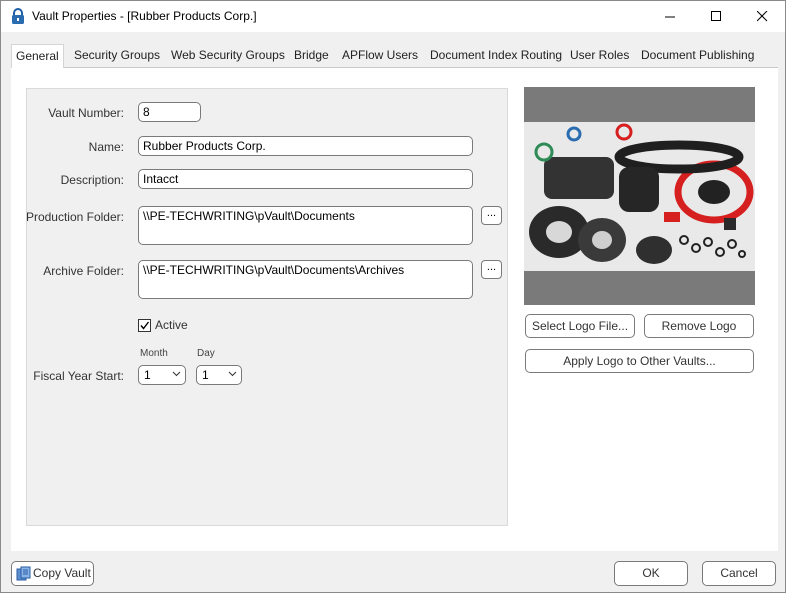  Describe the element at coordinates (380, 55) in the screenshot. I see `tab-apflow-users: APFlow Users` at that location.